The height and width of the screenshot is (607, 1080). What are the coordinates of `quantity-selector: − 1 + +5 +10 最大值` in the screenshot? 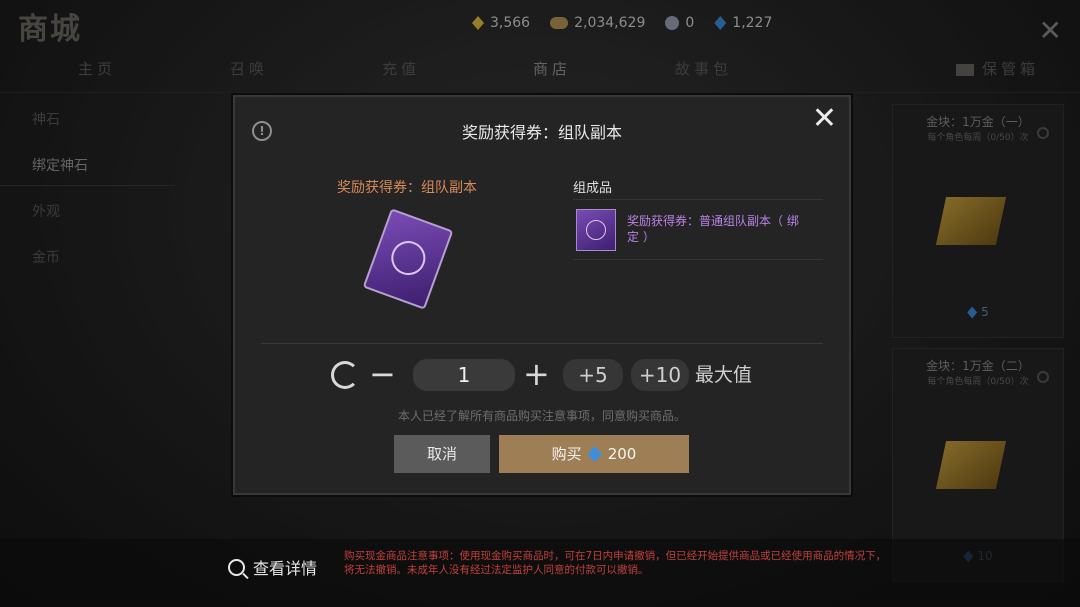 It's located at (551, 375).